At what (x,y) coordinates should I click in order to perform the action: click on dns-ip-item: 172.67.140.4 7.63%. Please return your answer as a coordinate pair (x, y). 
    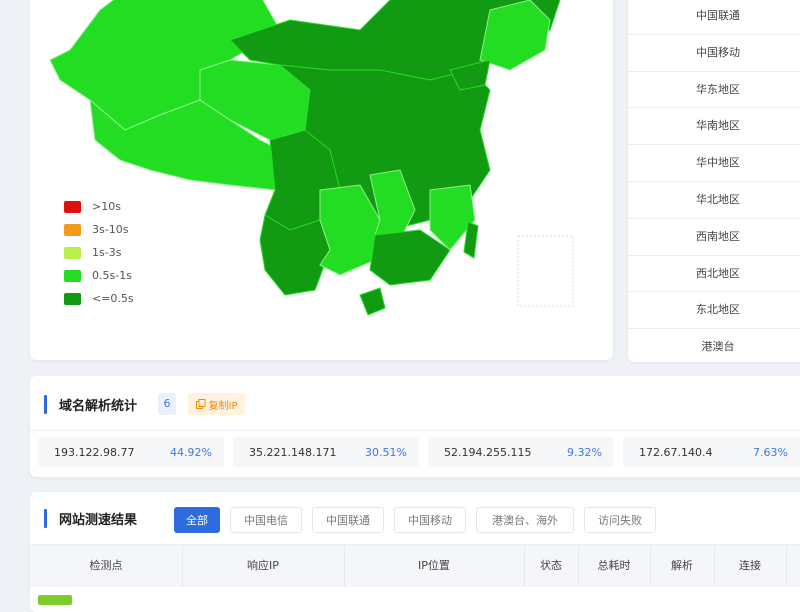
    Looking at the image, I should click on (711, 452).